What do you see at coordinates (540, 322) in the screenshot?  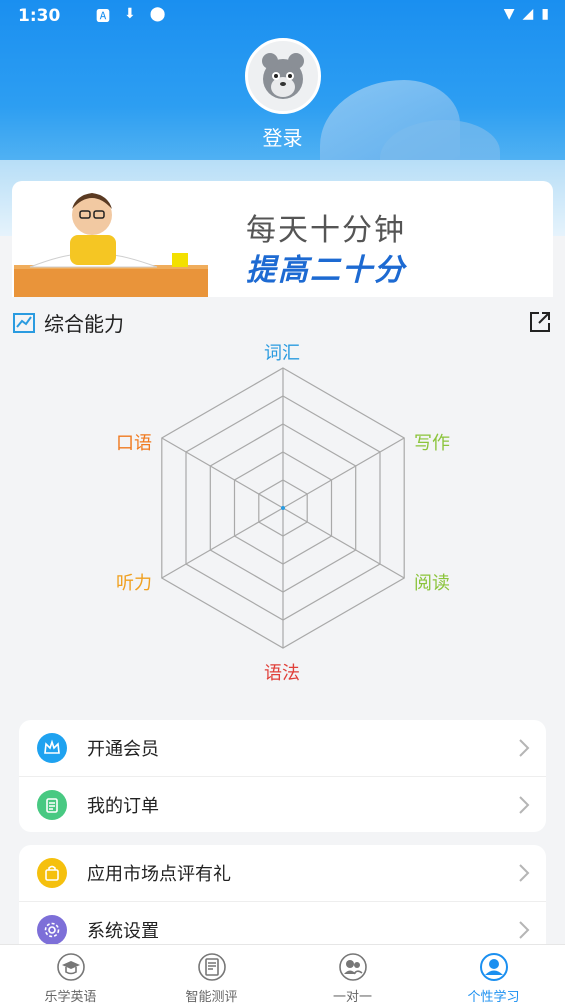 I see `share-icon` at bounding box center [540, 322].